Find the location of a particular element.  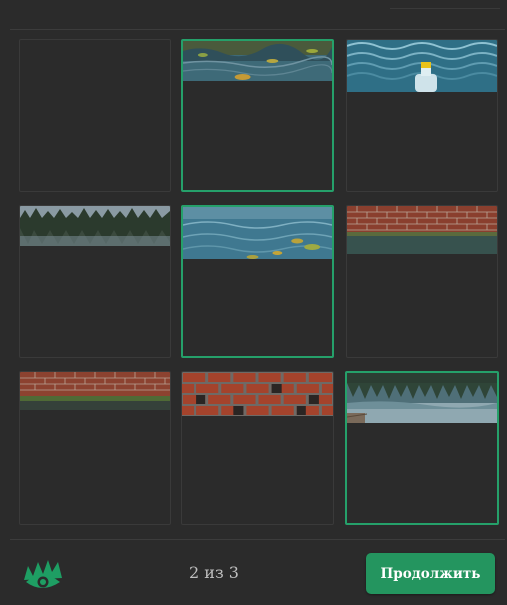

footer: 2 из 3 Продолжить is located at coordinates (253, 572).